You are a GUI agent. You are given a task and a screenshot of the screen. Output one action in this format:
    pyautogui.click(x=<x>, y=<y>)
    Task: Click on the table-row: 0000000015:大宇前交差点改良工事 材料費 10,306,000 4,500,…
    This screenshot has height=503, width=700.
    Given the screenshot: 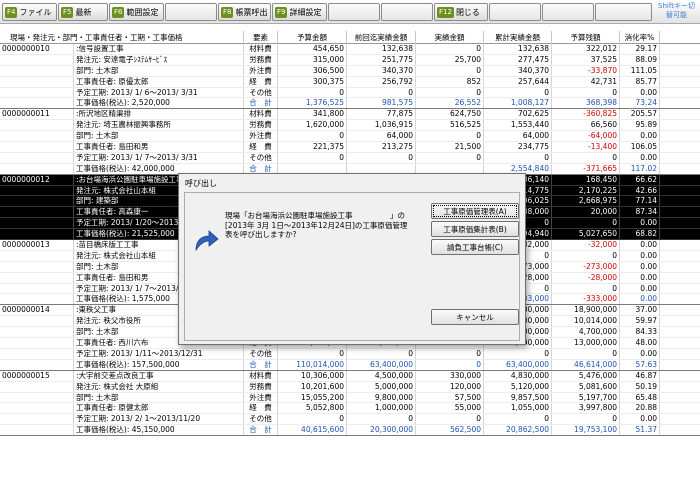 What is the action you would take?
    pyautogui.click(x=350, y=376)
    